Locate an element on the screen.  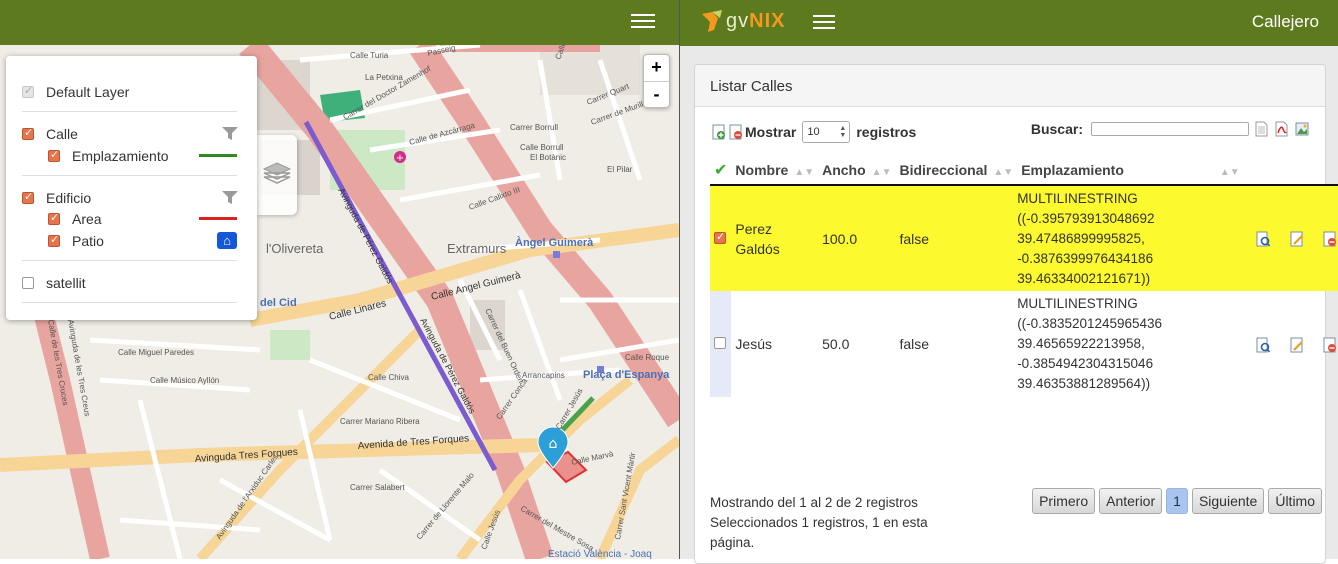
map-label: Calle Roque is located at coordinates (647, 357).